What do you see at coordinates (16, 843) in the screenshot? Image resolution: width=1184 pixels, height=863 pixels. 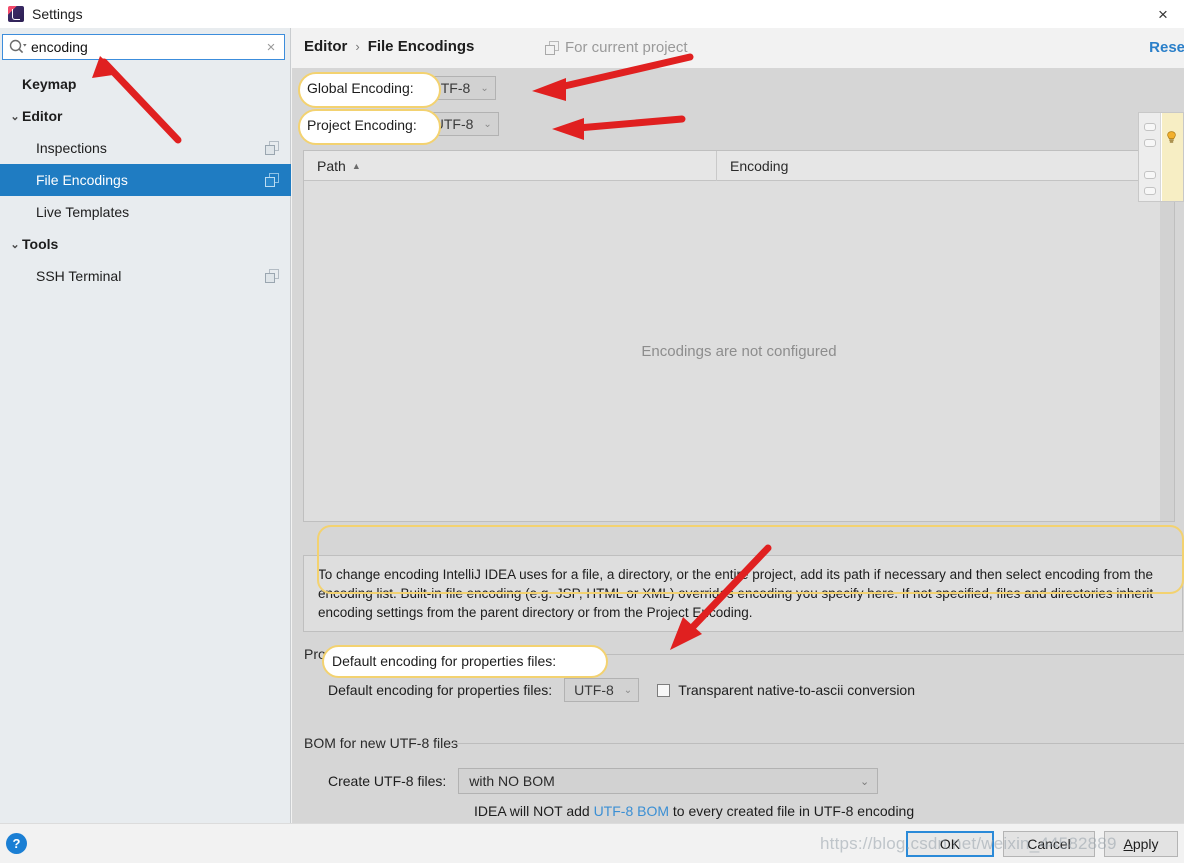 I see `help-icon: ?` at bounding box center [16, 843].